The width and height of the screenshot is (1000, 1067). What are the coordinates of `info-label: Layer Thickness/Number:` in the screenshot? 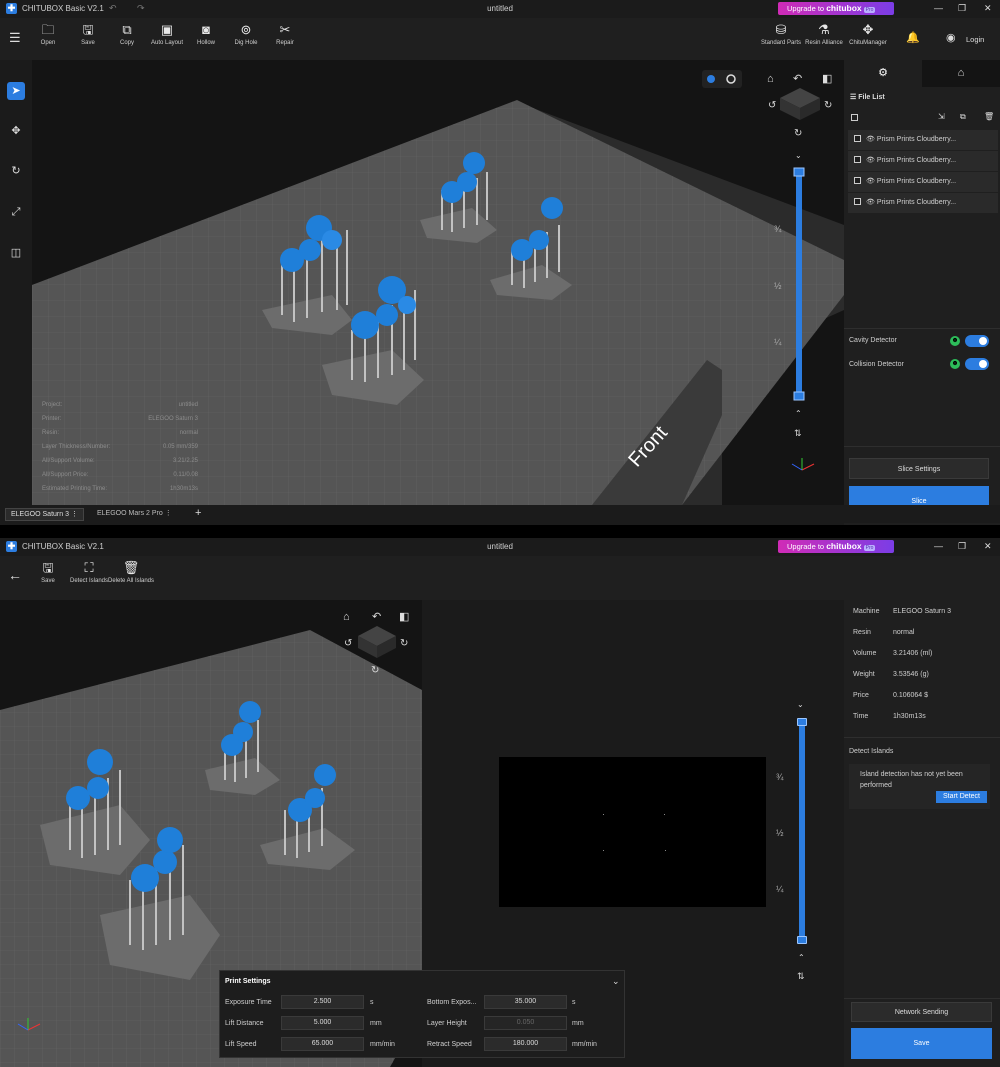 It's located at (76, 447).